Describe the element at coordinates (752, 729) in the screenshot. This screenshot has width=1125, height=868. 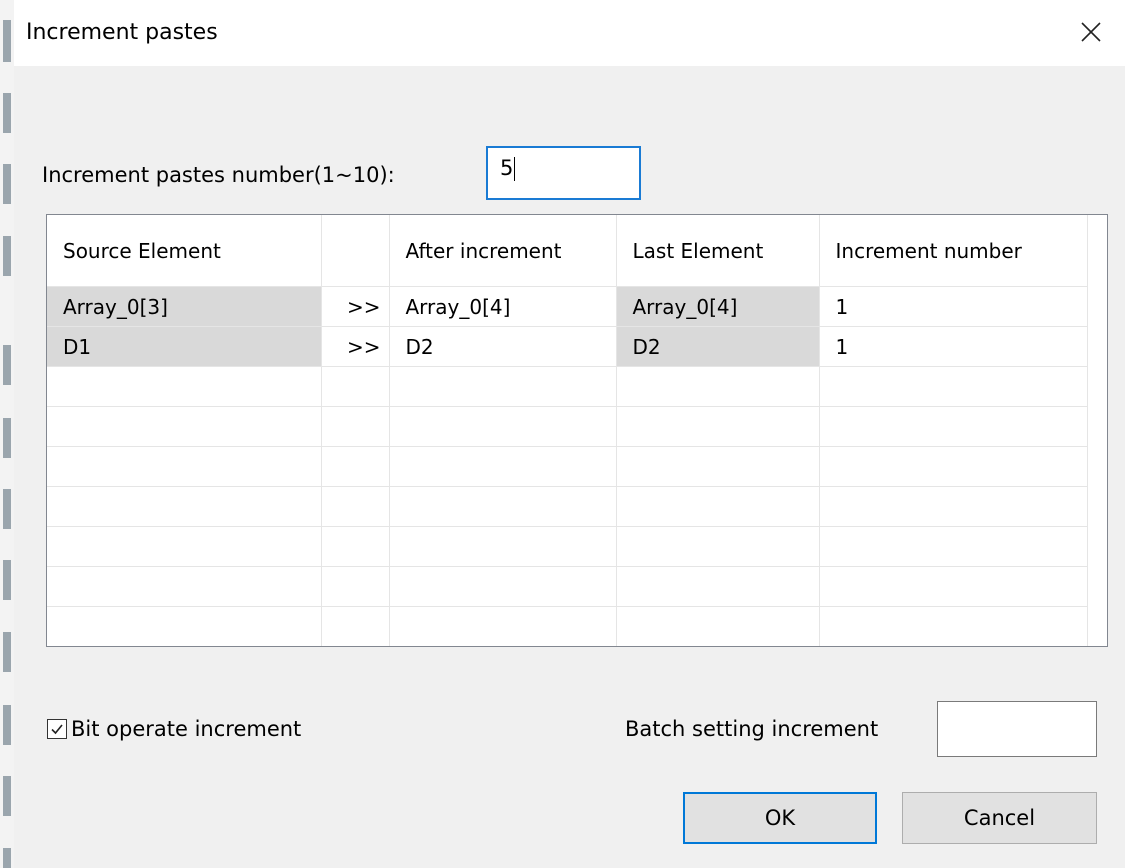
I see `batch-increment-label: Batch setting increment` at that location.